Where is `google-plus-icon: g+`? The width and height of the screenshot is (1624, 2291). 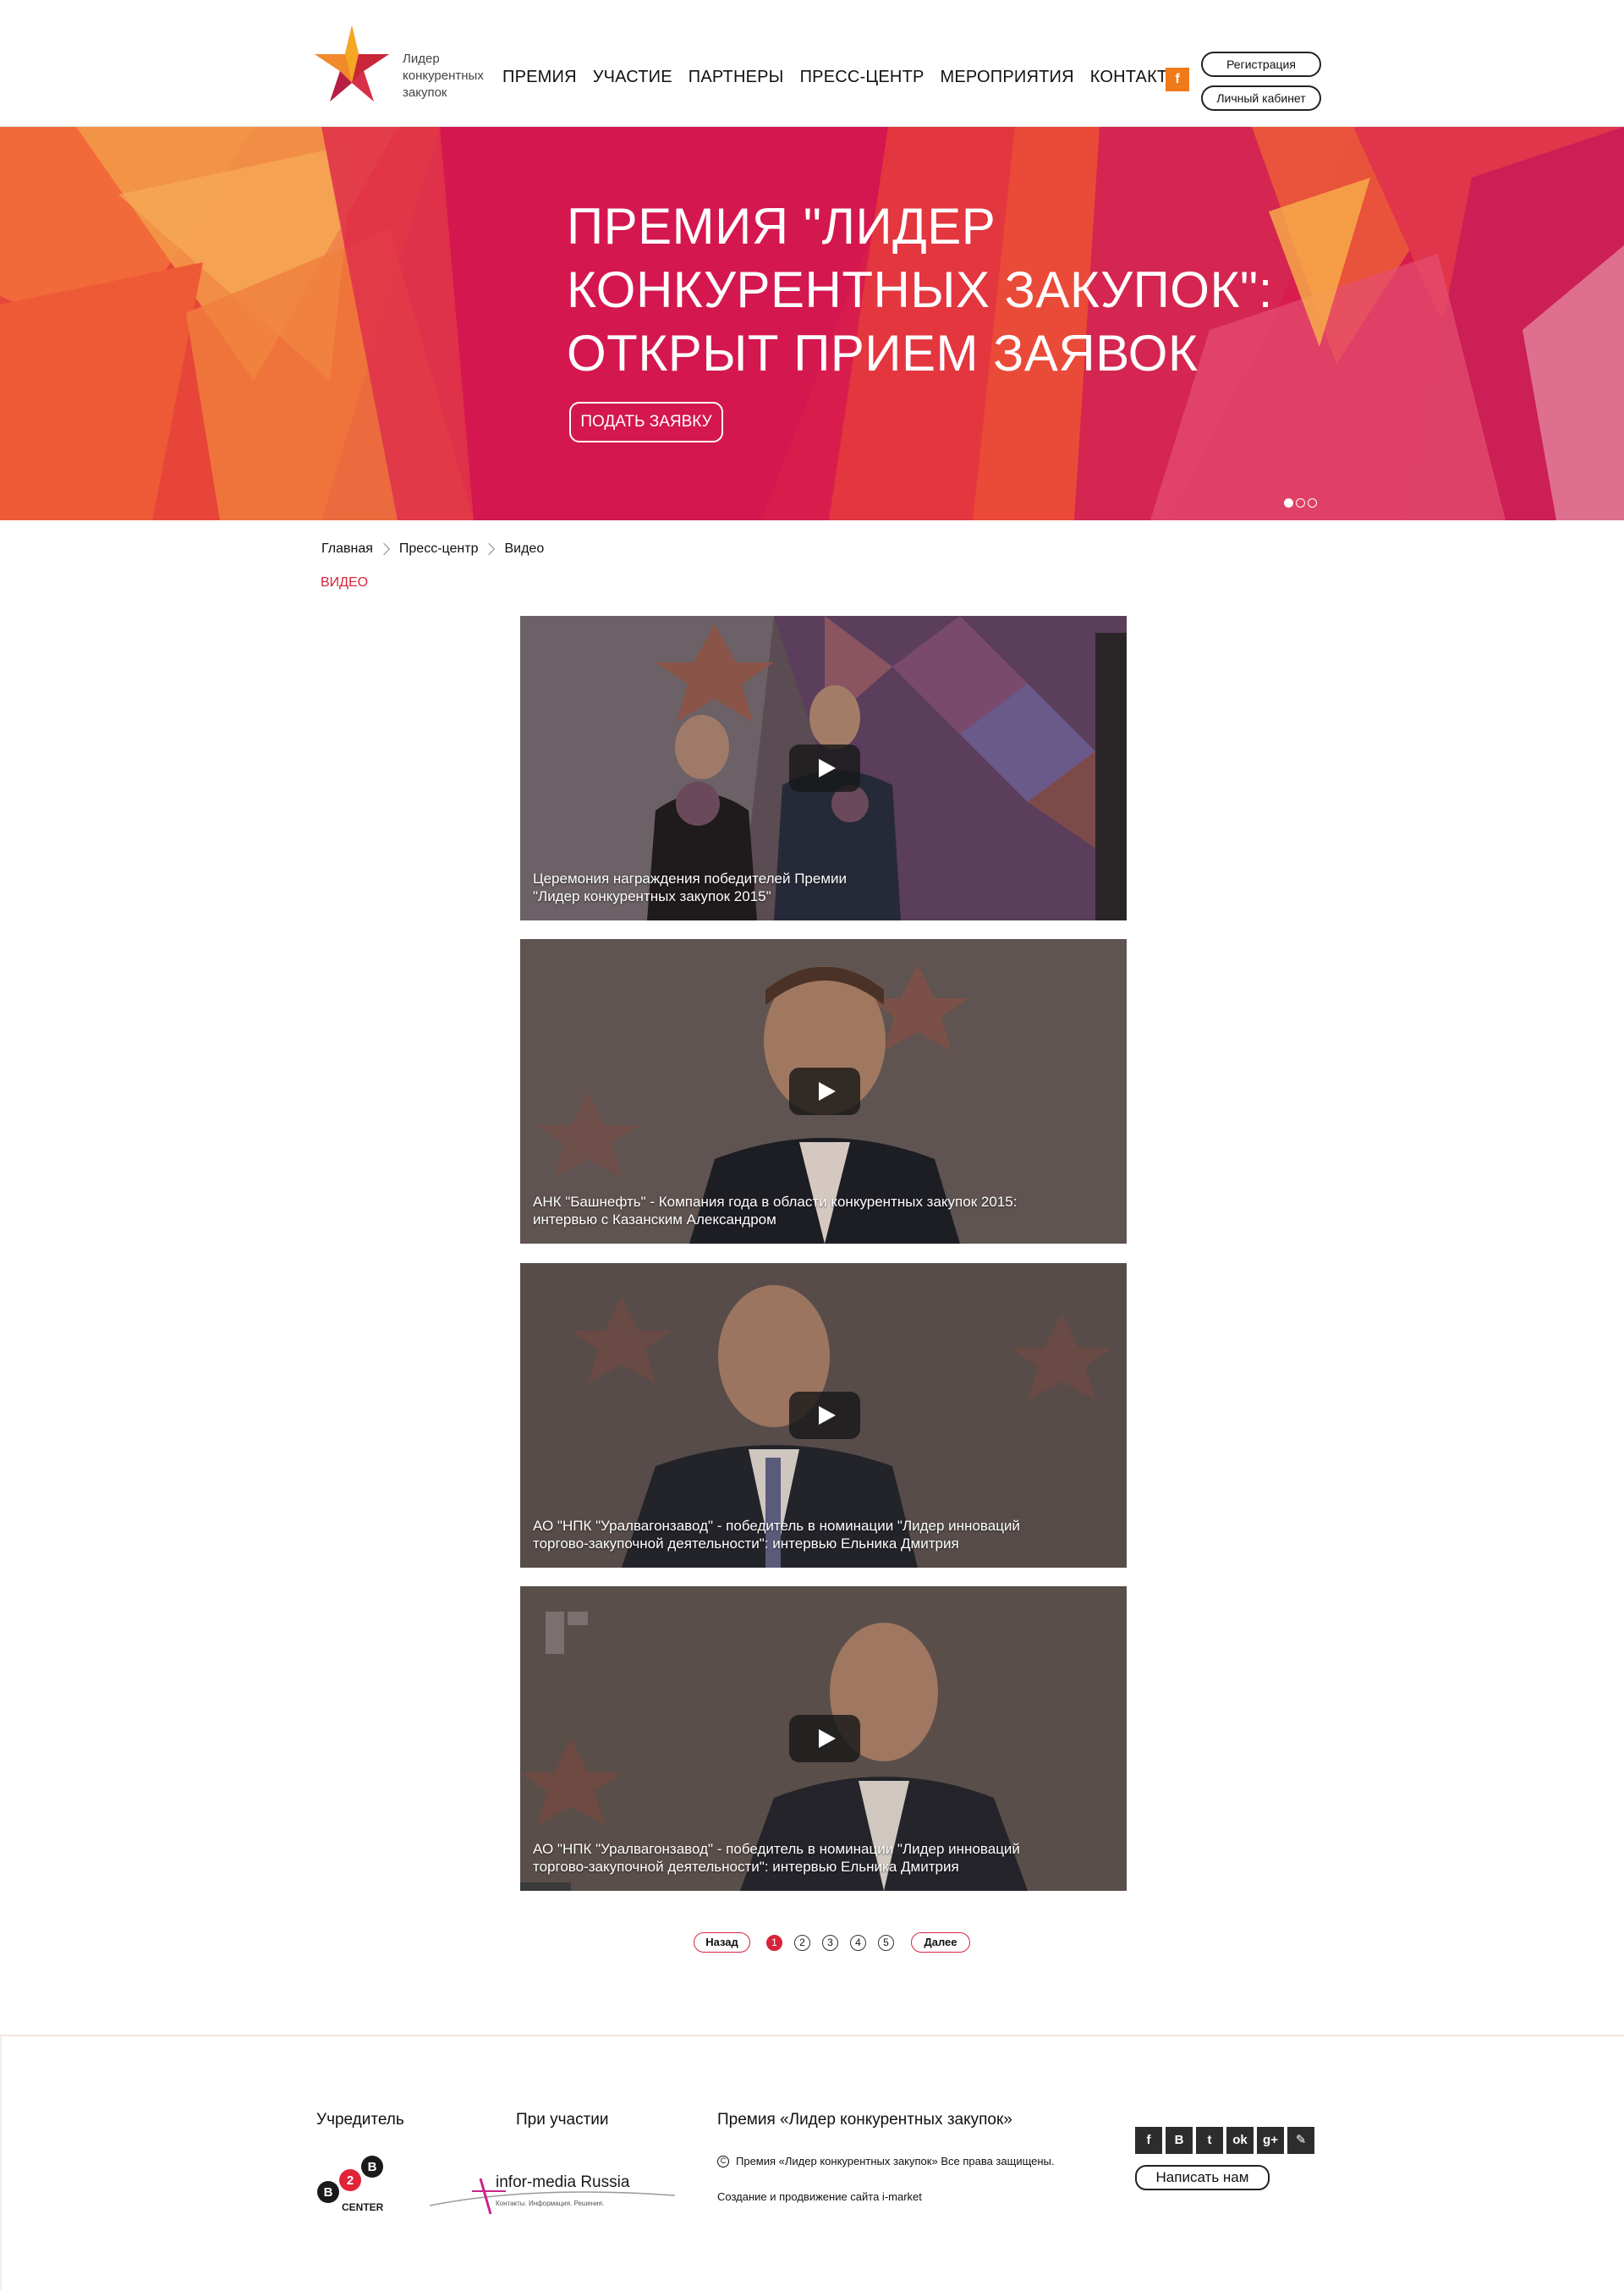 google-plus-icon: g+ is located at coordinates (1271, 2140).